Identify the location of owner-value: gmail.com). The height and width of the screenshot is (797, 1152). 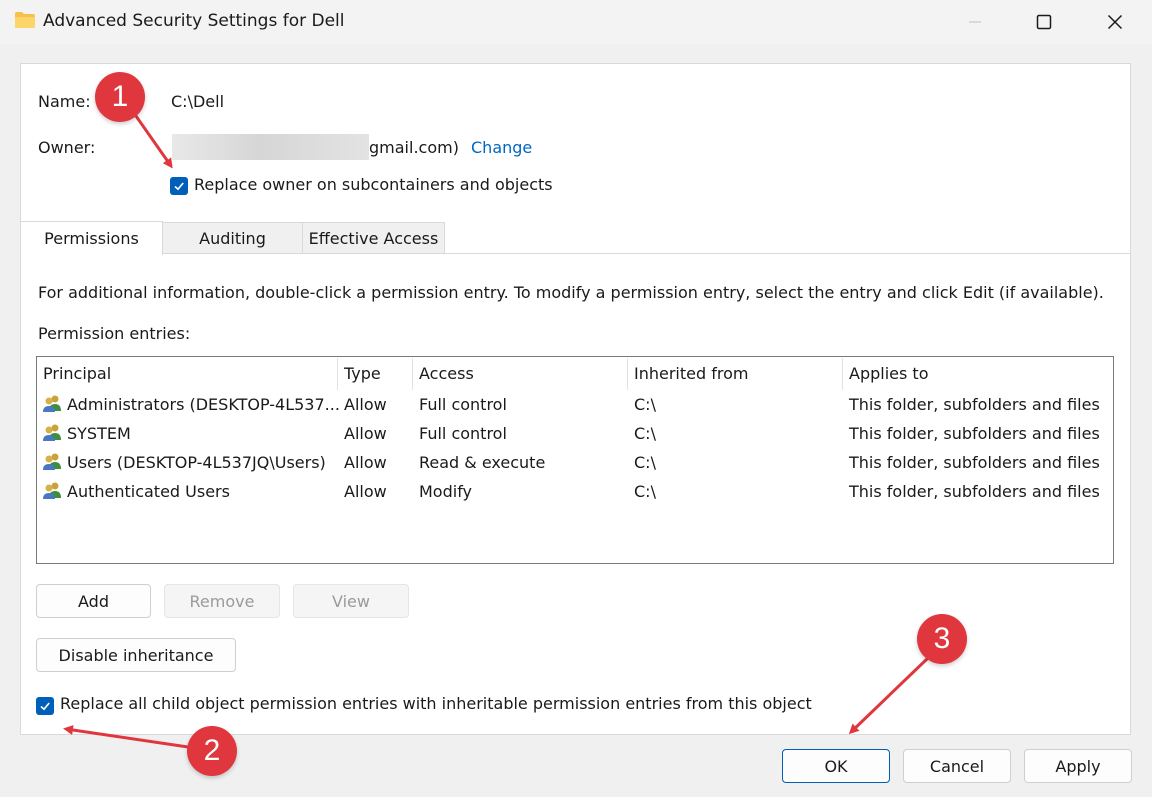
(414, 147).